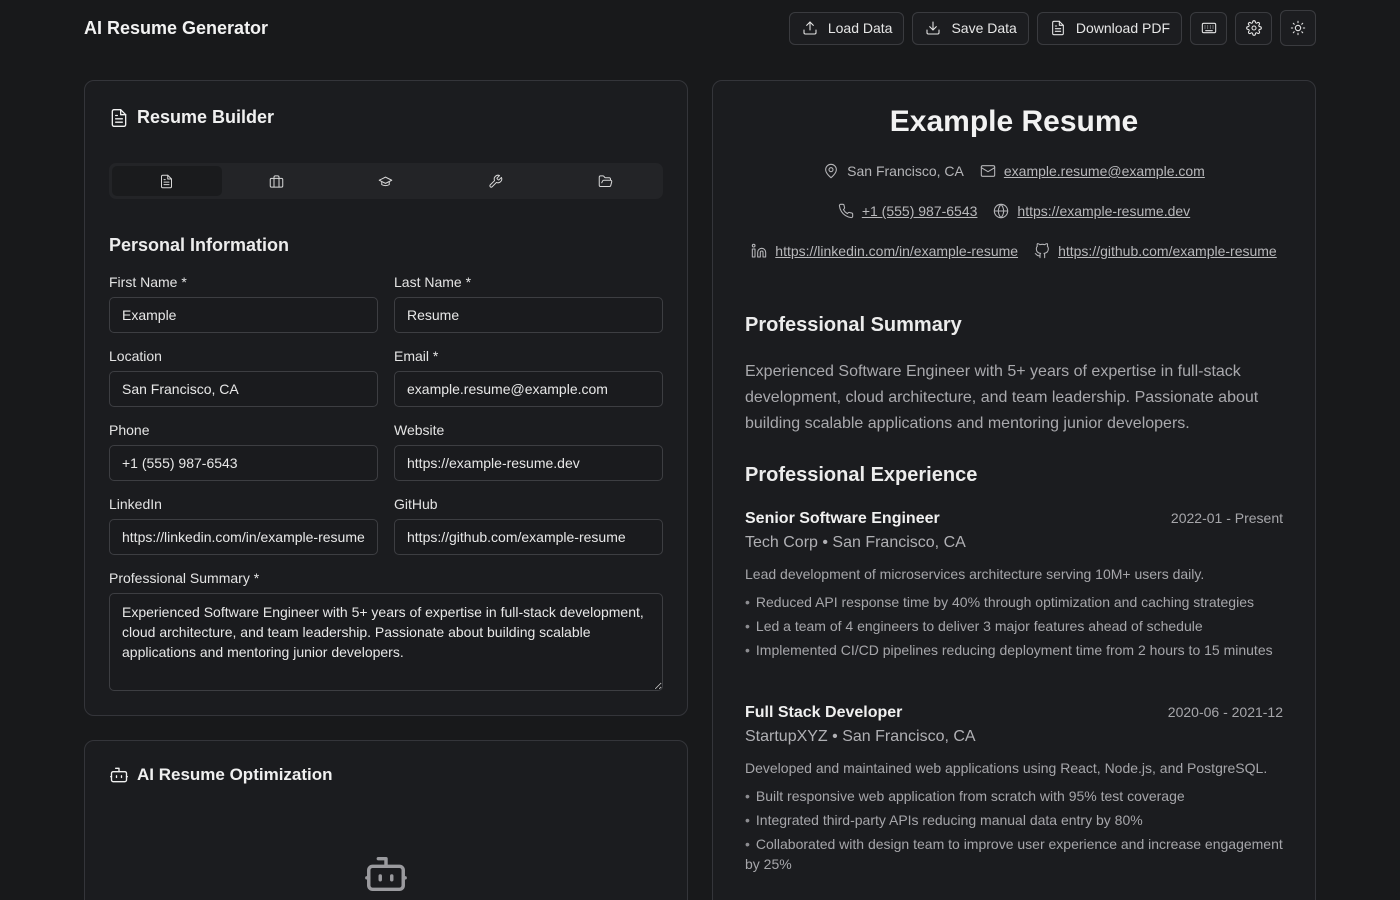  What do you see at coordinates (920, 211) in the screenshot?
I see `contact-phone-link: +1 (555) 987-6543` at bounding box center [920, 211].